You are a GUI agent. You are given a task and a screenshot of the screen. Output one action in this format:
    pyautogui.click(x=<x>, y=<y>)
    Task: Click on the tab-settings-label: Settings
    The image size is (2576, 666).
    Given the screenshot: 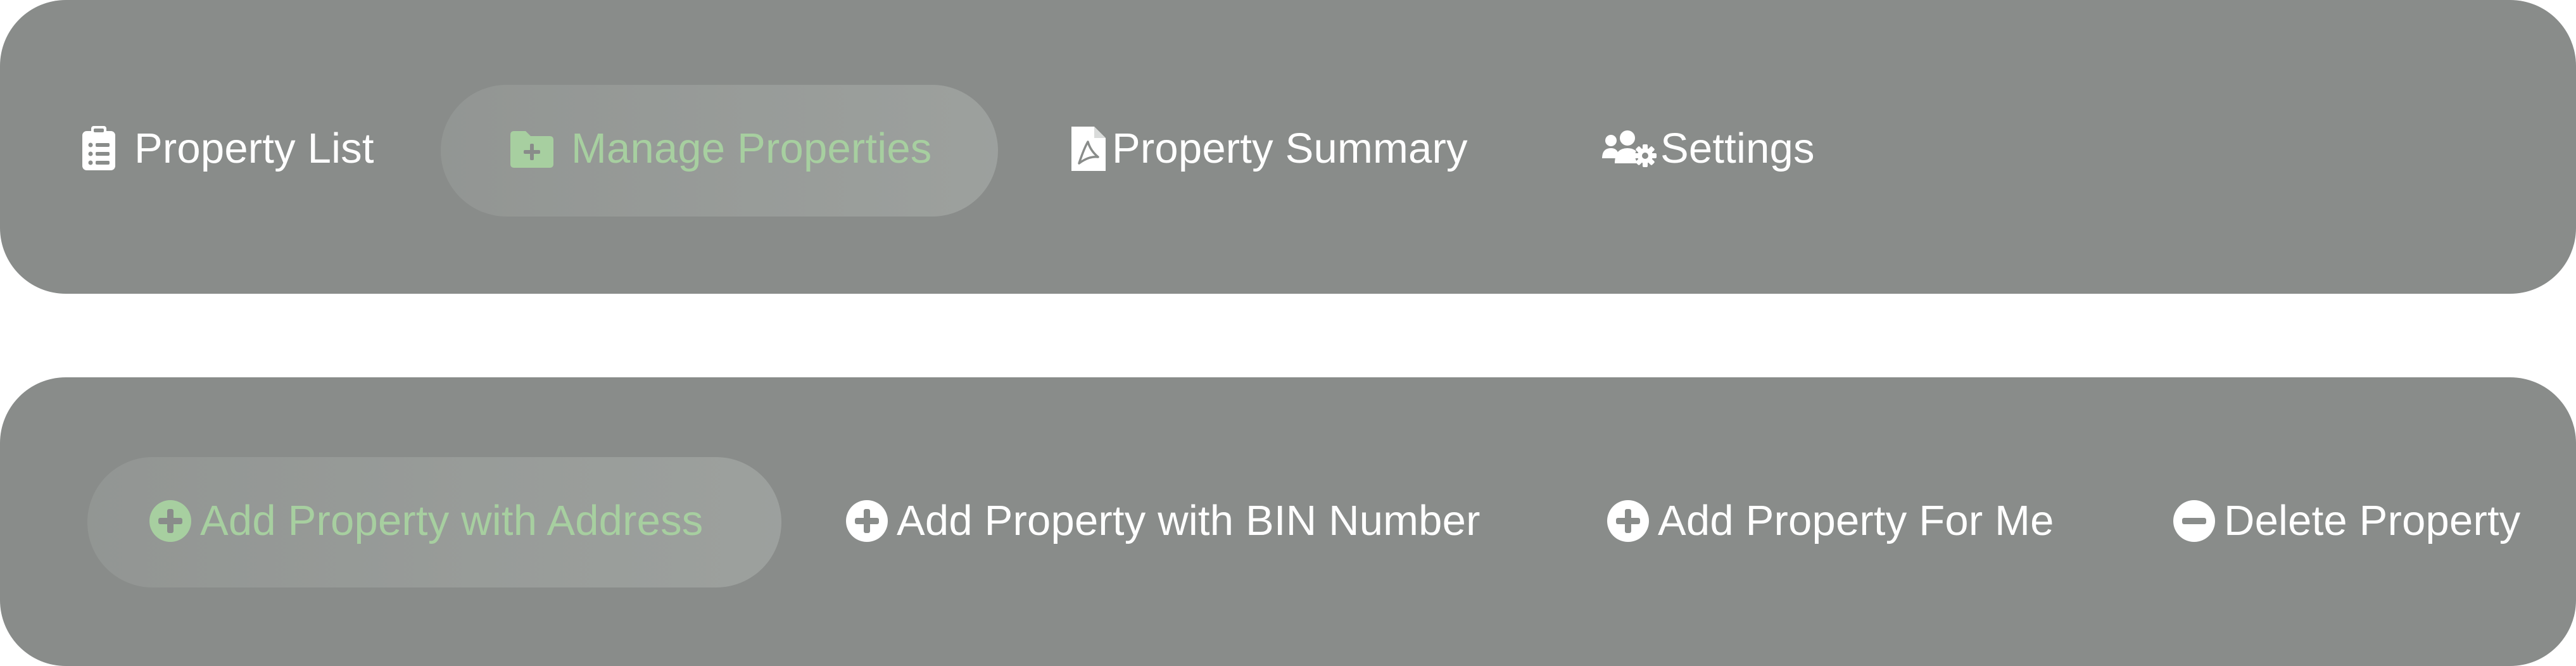 What is the action you would take?
    pyautogui.click(x=1737, y=148)
    